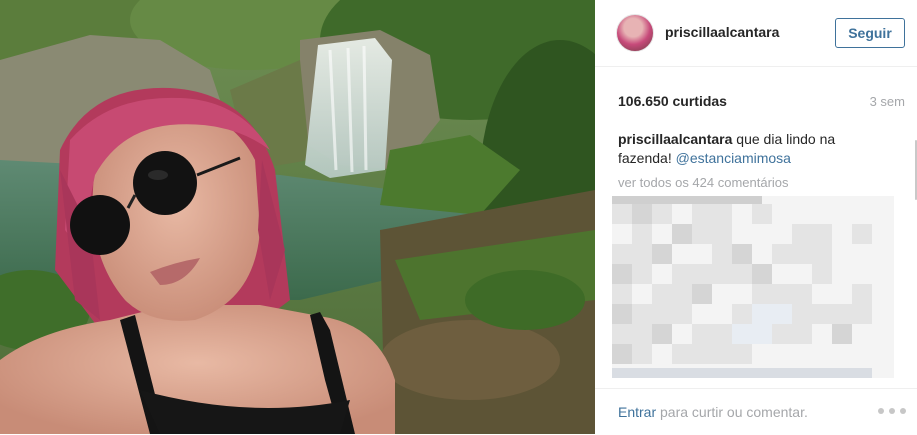  What do you see at coordinates (635, 33) in the screenshot?
I see `avatar` at bounding box center [635, 33].